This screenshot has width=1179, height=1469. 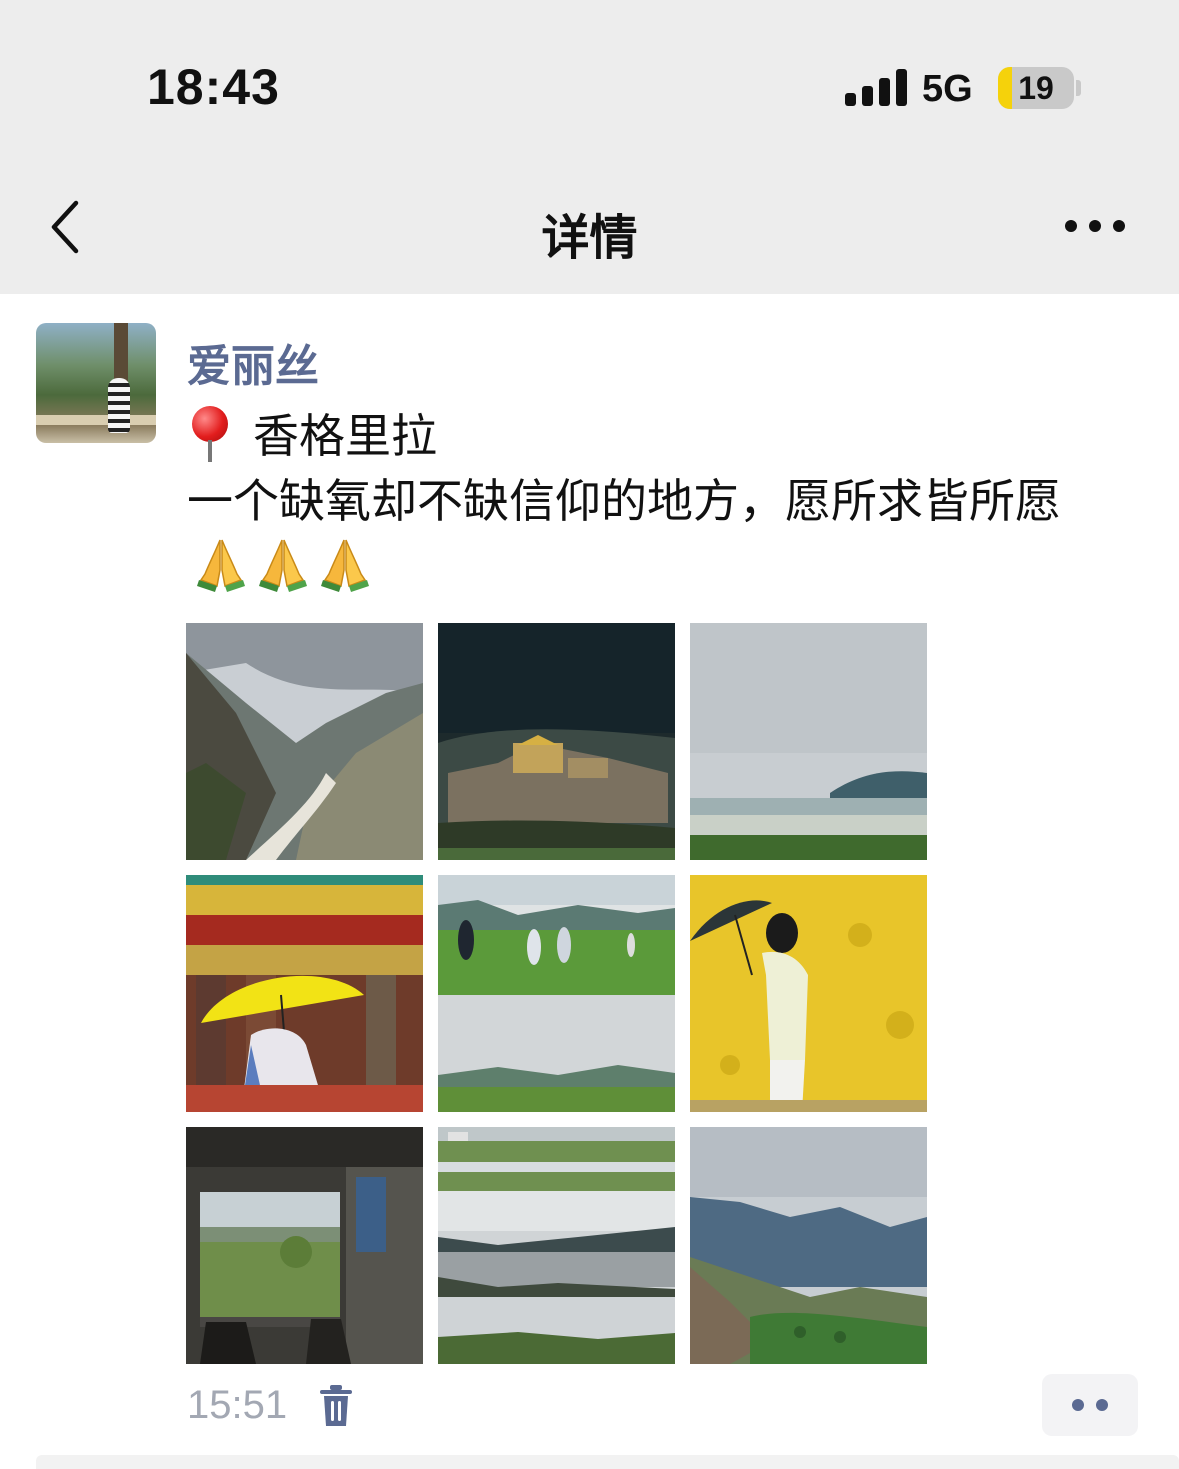 I want to click on more-button, so click(x=1095, y=226).